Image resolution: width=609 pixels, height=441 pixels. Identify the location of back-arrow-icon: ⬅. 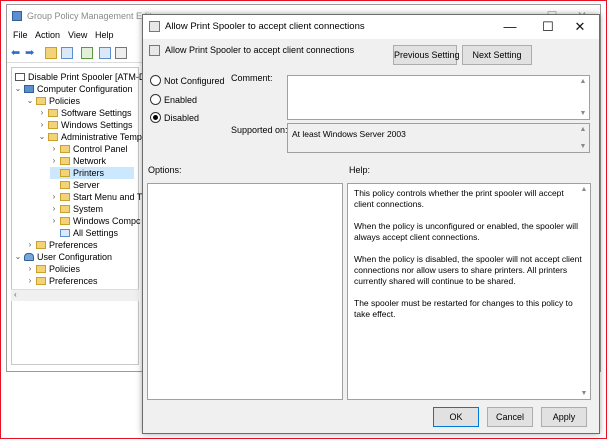
(17, 53).